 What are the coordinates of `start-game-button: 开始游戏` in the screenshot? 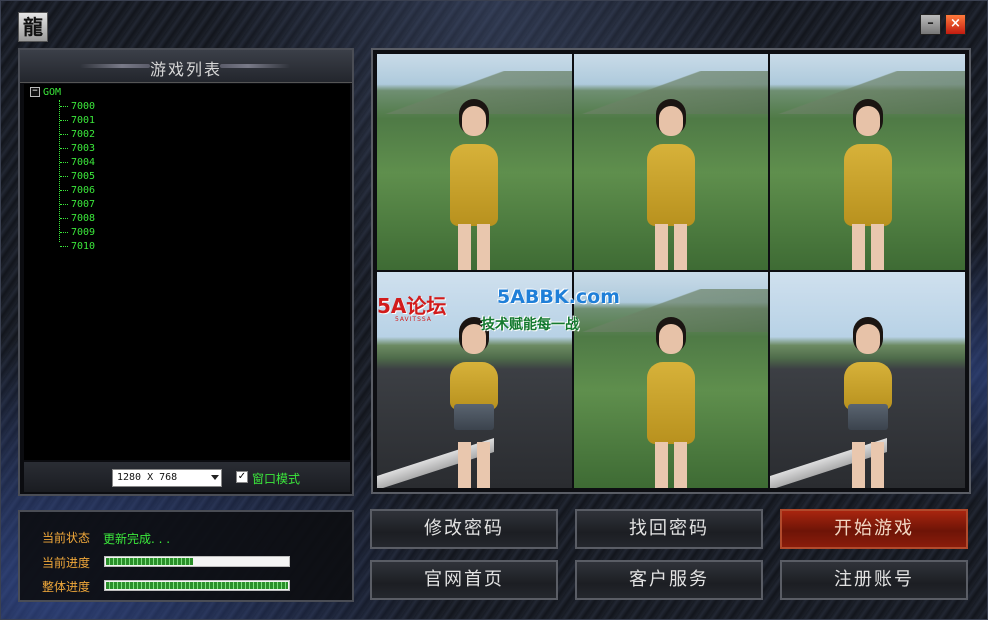 It's located at (874, 529).